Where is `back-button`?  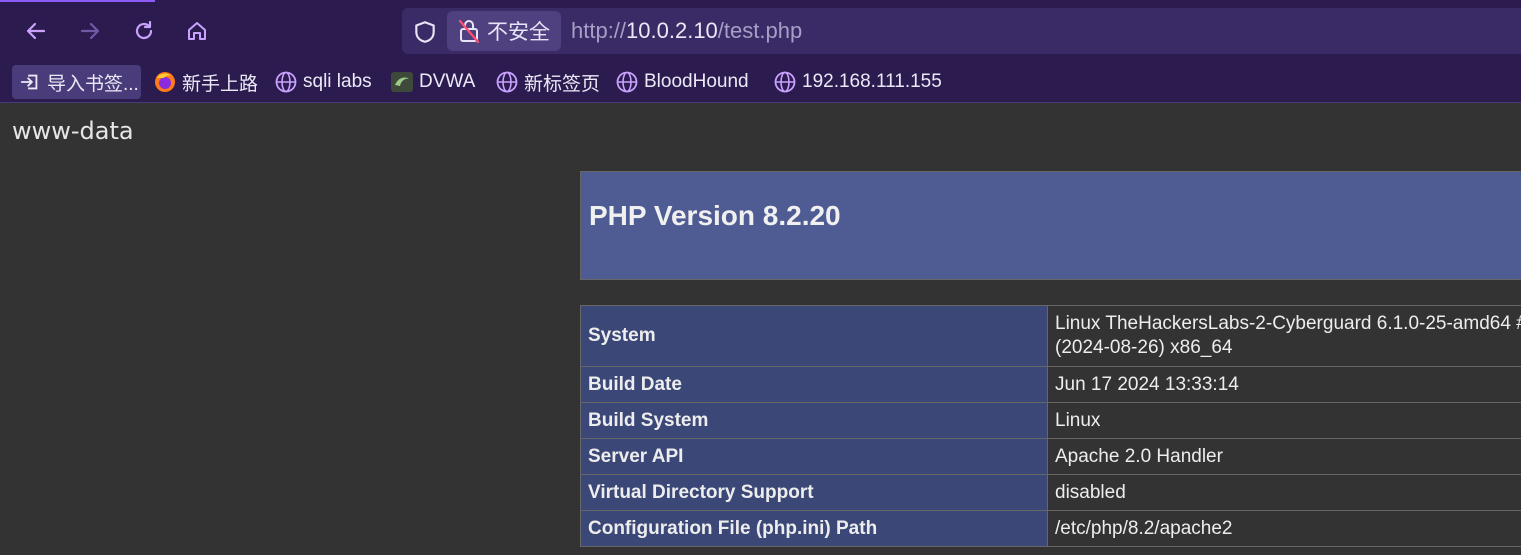
back-button is located at coordinates (36, 31).